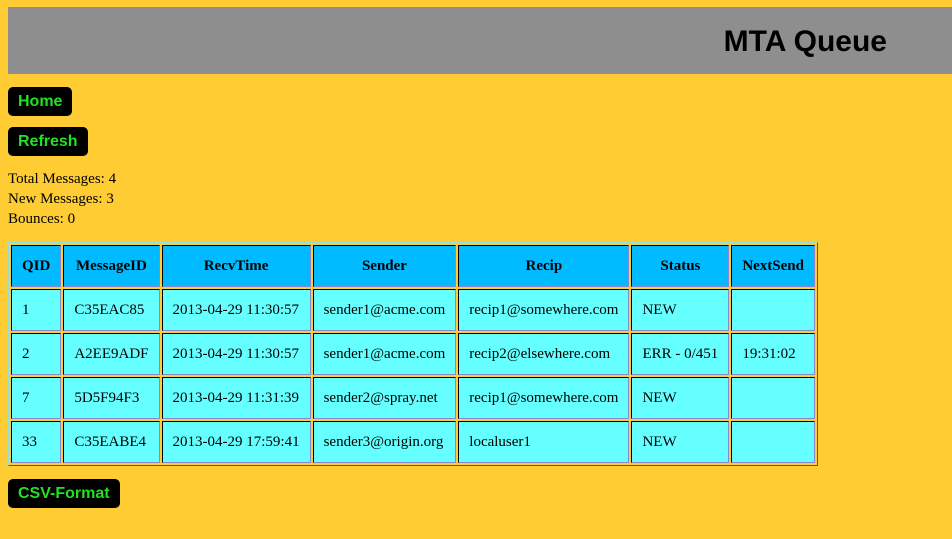 Image resolution: width=952 pixels, height=539 pixels. What do you see at coordinates (236, 442) in the screenshot?
I see `cell-recvtime: 2013-04-29 17:59:41` at bounding box center [236, 442].